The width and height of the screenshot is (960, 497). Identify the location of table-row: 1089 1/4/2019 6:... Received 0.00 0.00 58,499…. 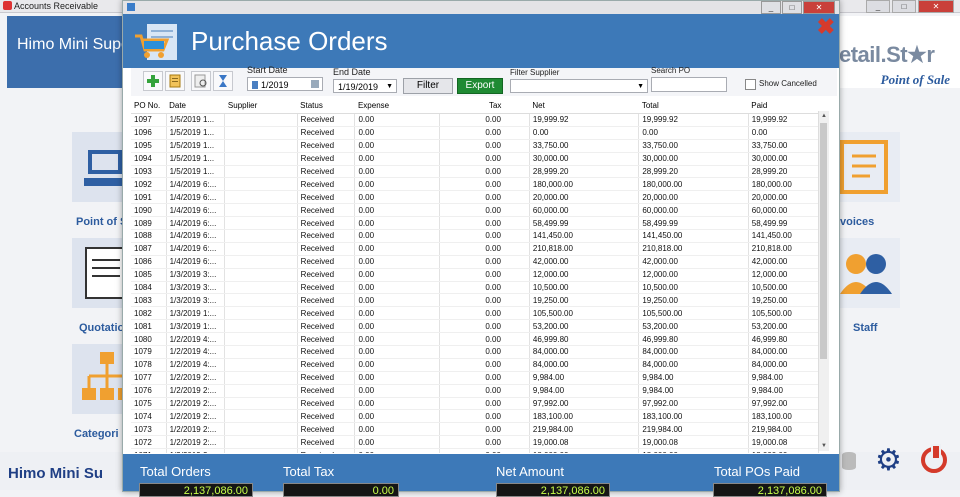
(475, 223).